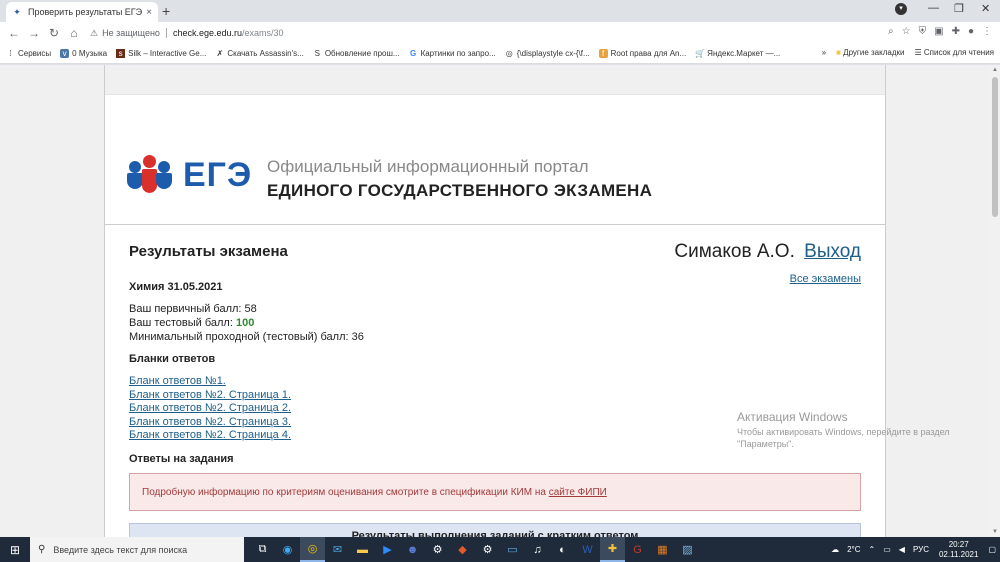  Describe the element at coordinates (428, 166) in the screenshot. I see `portal-subtitle: Официальный информационный портал` at that location.